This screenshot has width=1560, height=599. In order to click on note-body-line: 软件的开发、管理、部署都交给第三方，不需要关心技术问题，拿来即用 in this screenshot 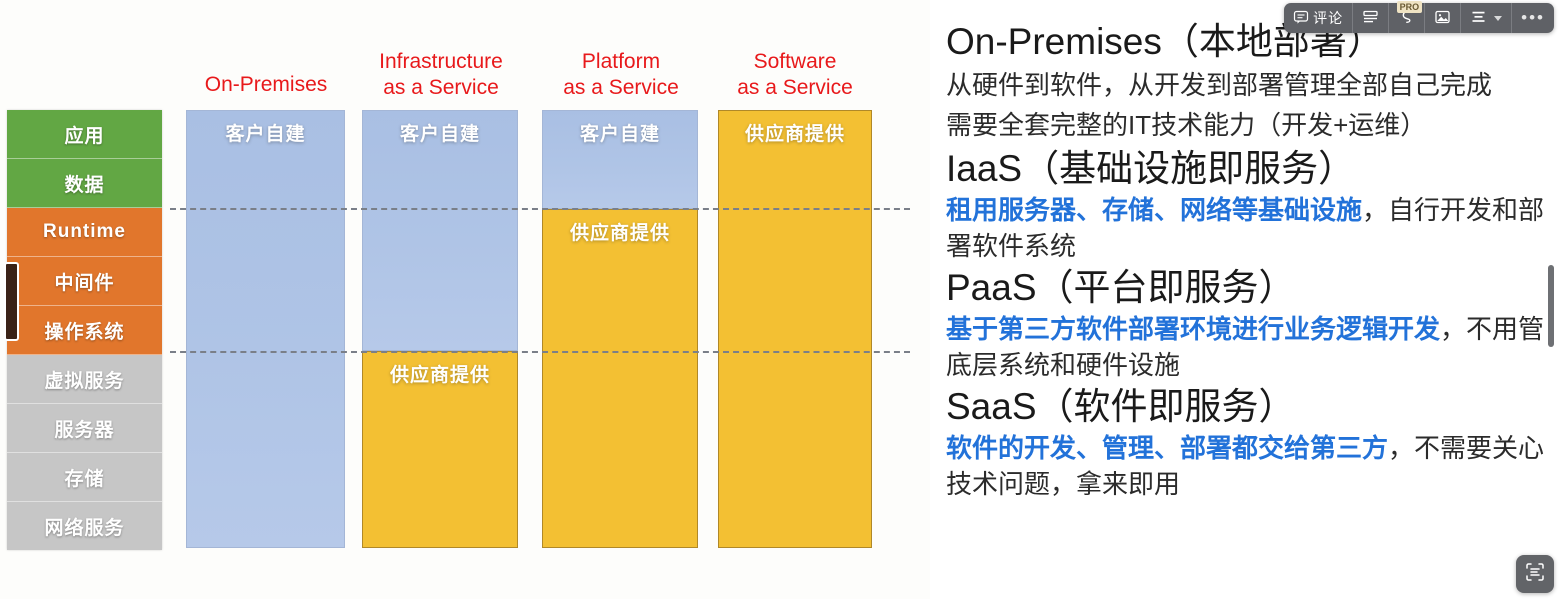, I will do `click(1246, 466)`.